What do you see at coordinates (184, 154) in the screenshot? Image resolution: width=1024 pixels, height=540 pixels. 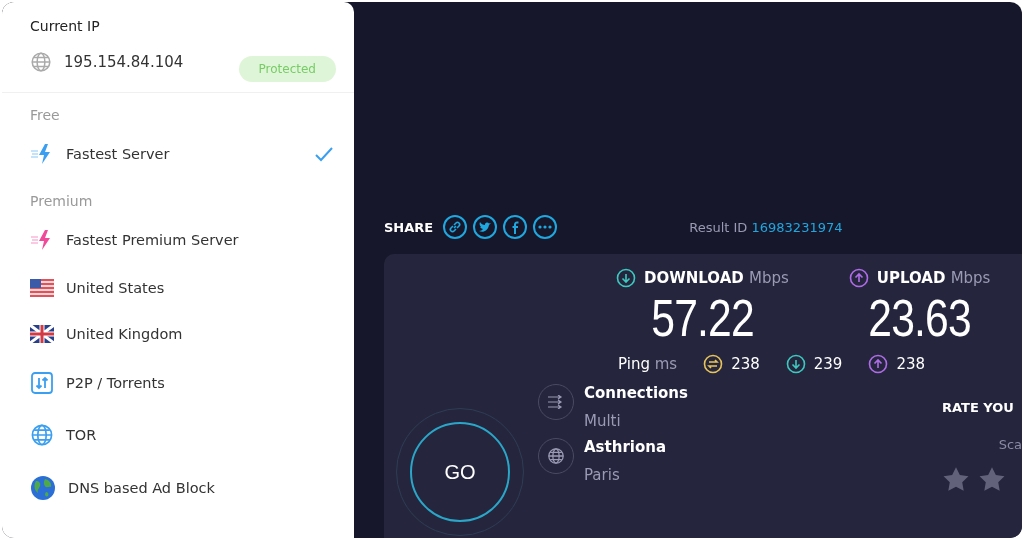 I see `server-option: Fastest Server` at bounding box center [184, 154].